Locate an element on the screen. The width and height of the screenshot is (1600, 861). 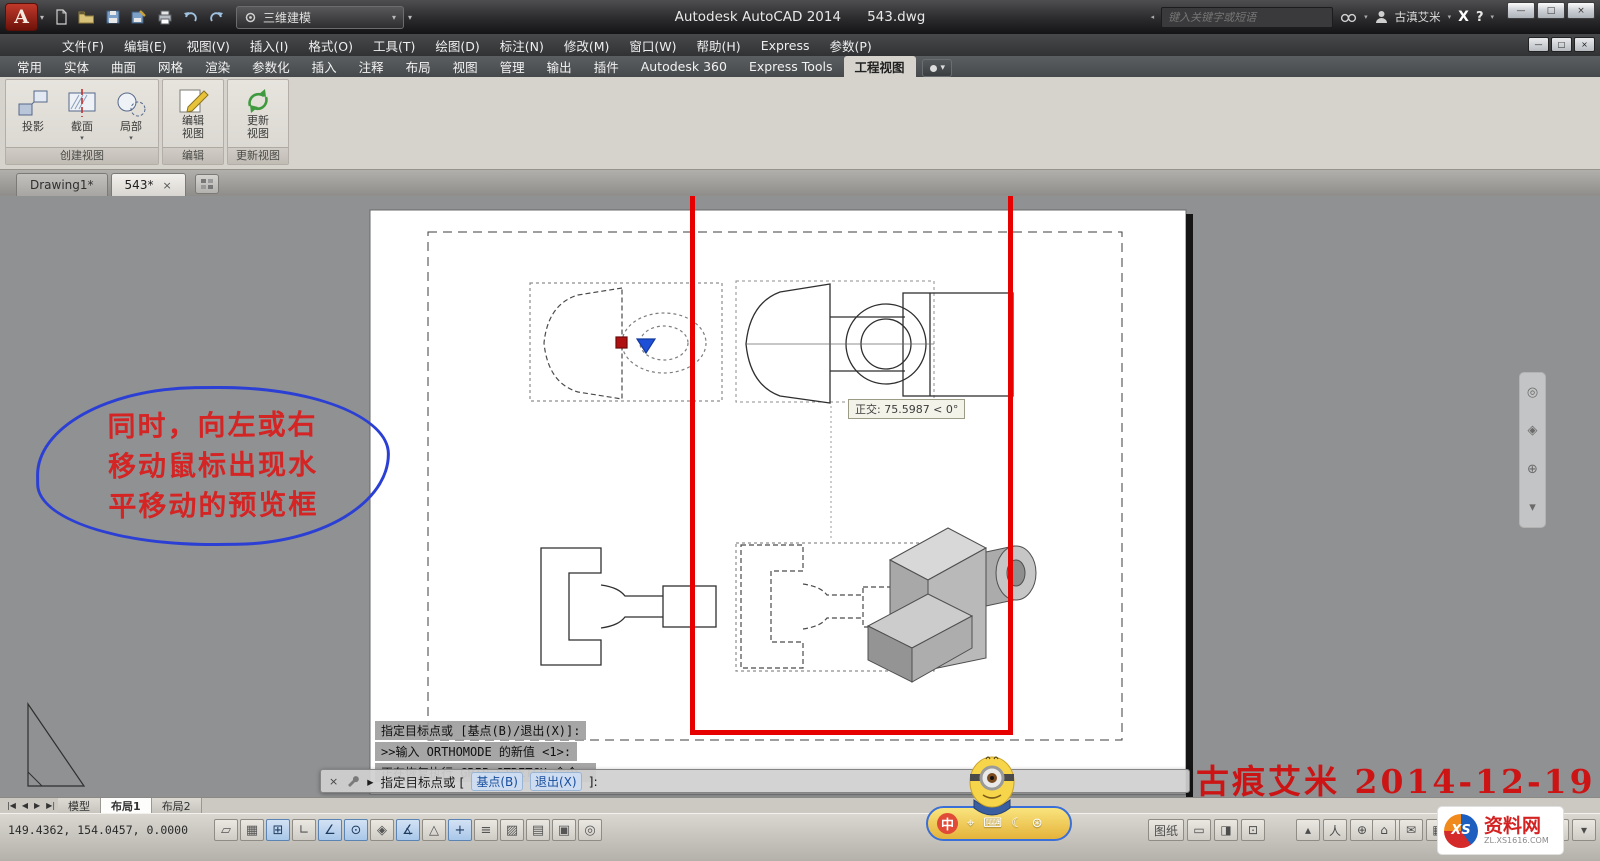
layout2-tab: 布局2 is located at coordinates (176, 805).